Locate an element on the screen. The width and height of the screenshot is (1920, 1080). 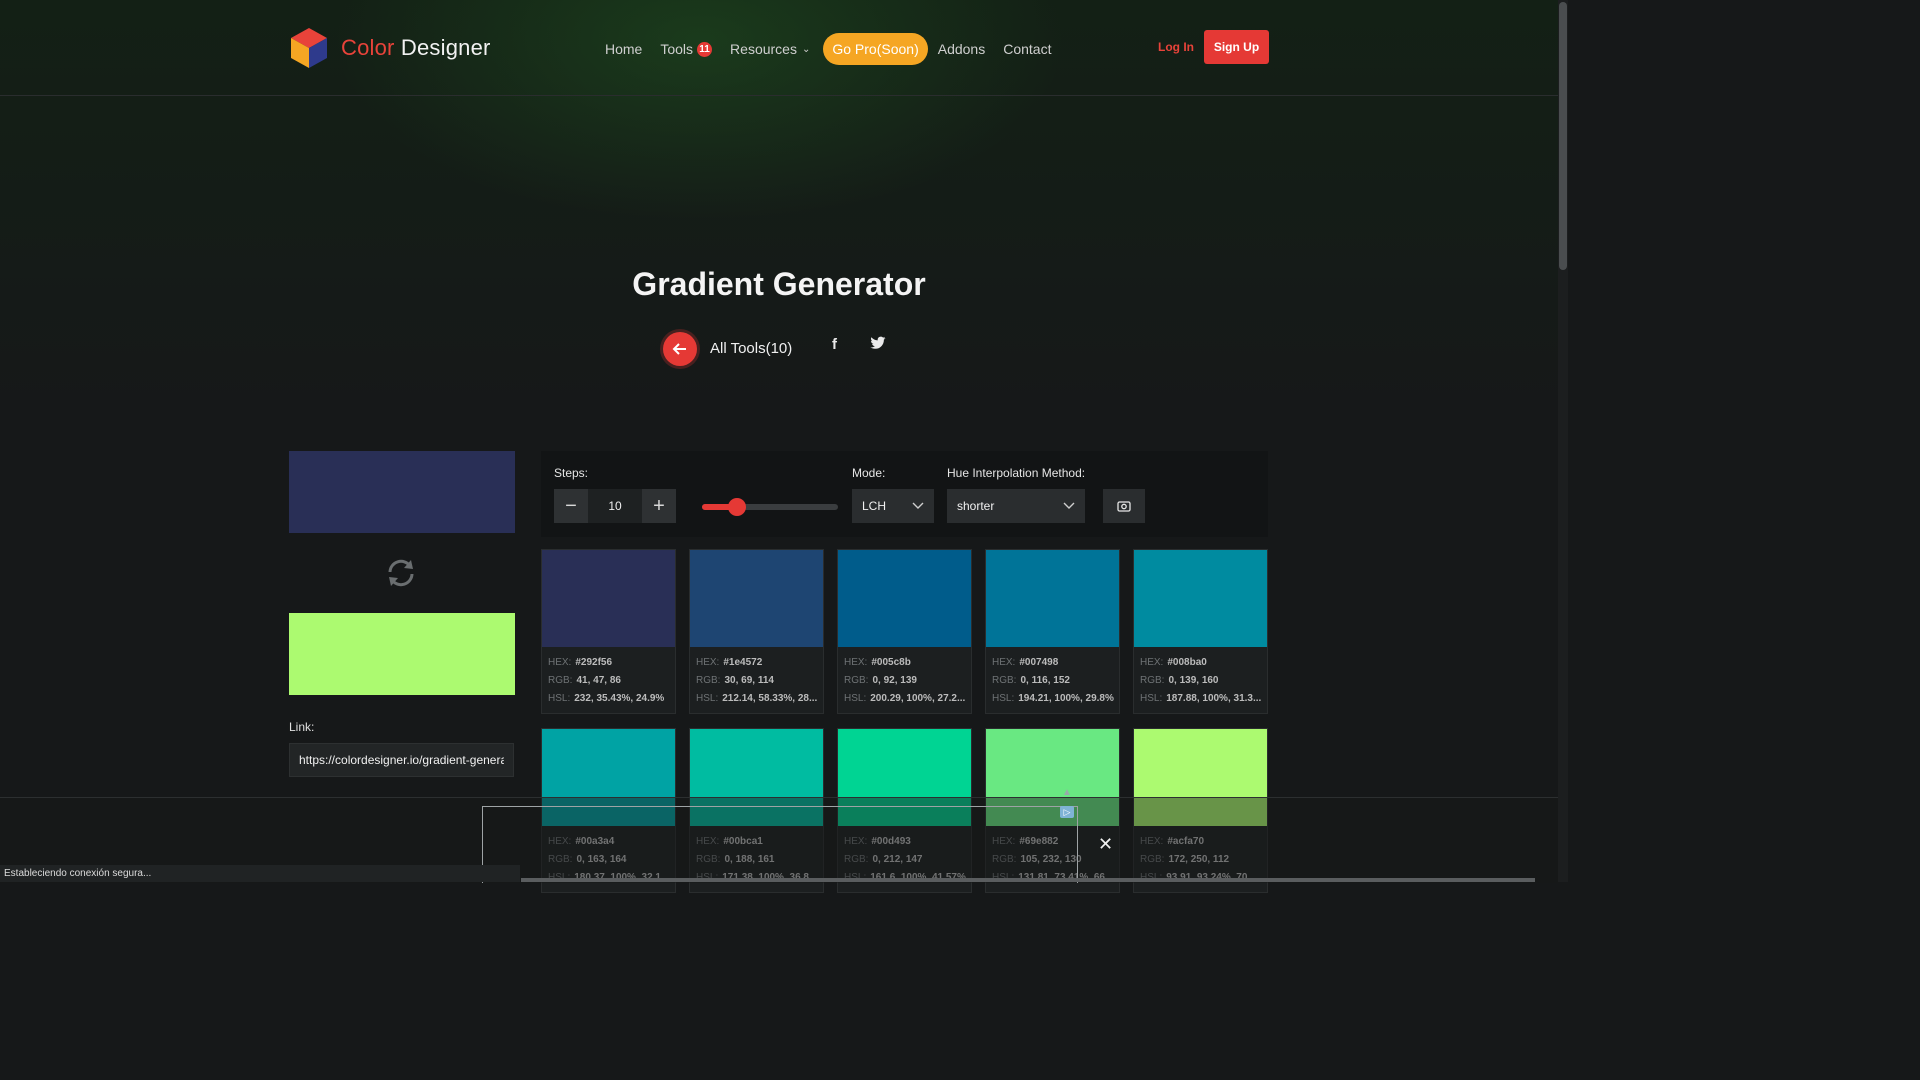
rgb-row: RGB: 41, 47, 86 is located at coordinates (584, 680).